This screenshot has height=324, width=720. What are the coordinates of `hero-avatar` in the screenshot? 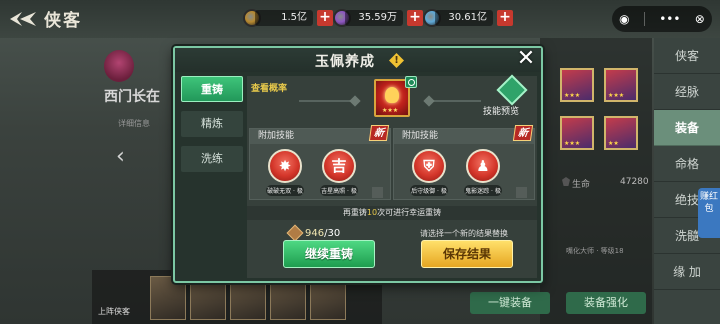 It's located at (119, 66).